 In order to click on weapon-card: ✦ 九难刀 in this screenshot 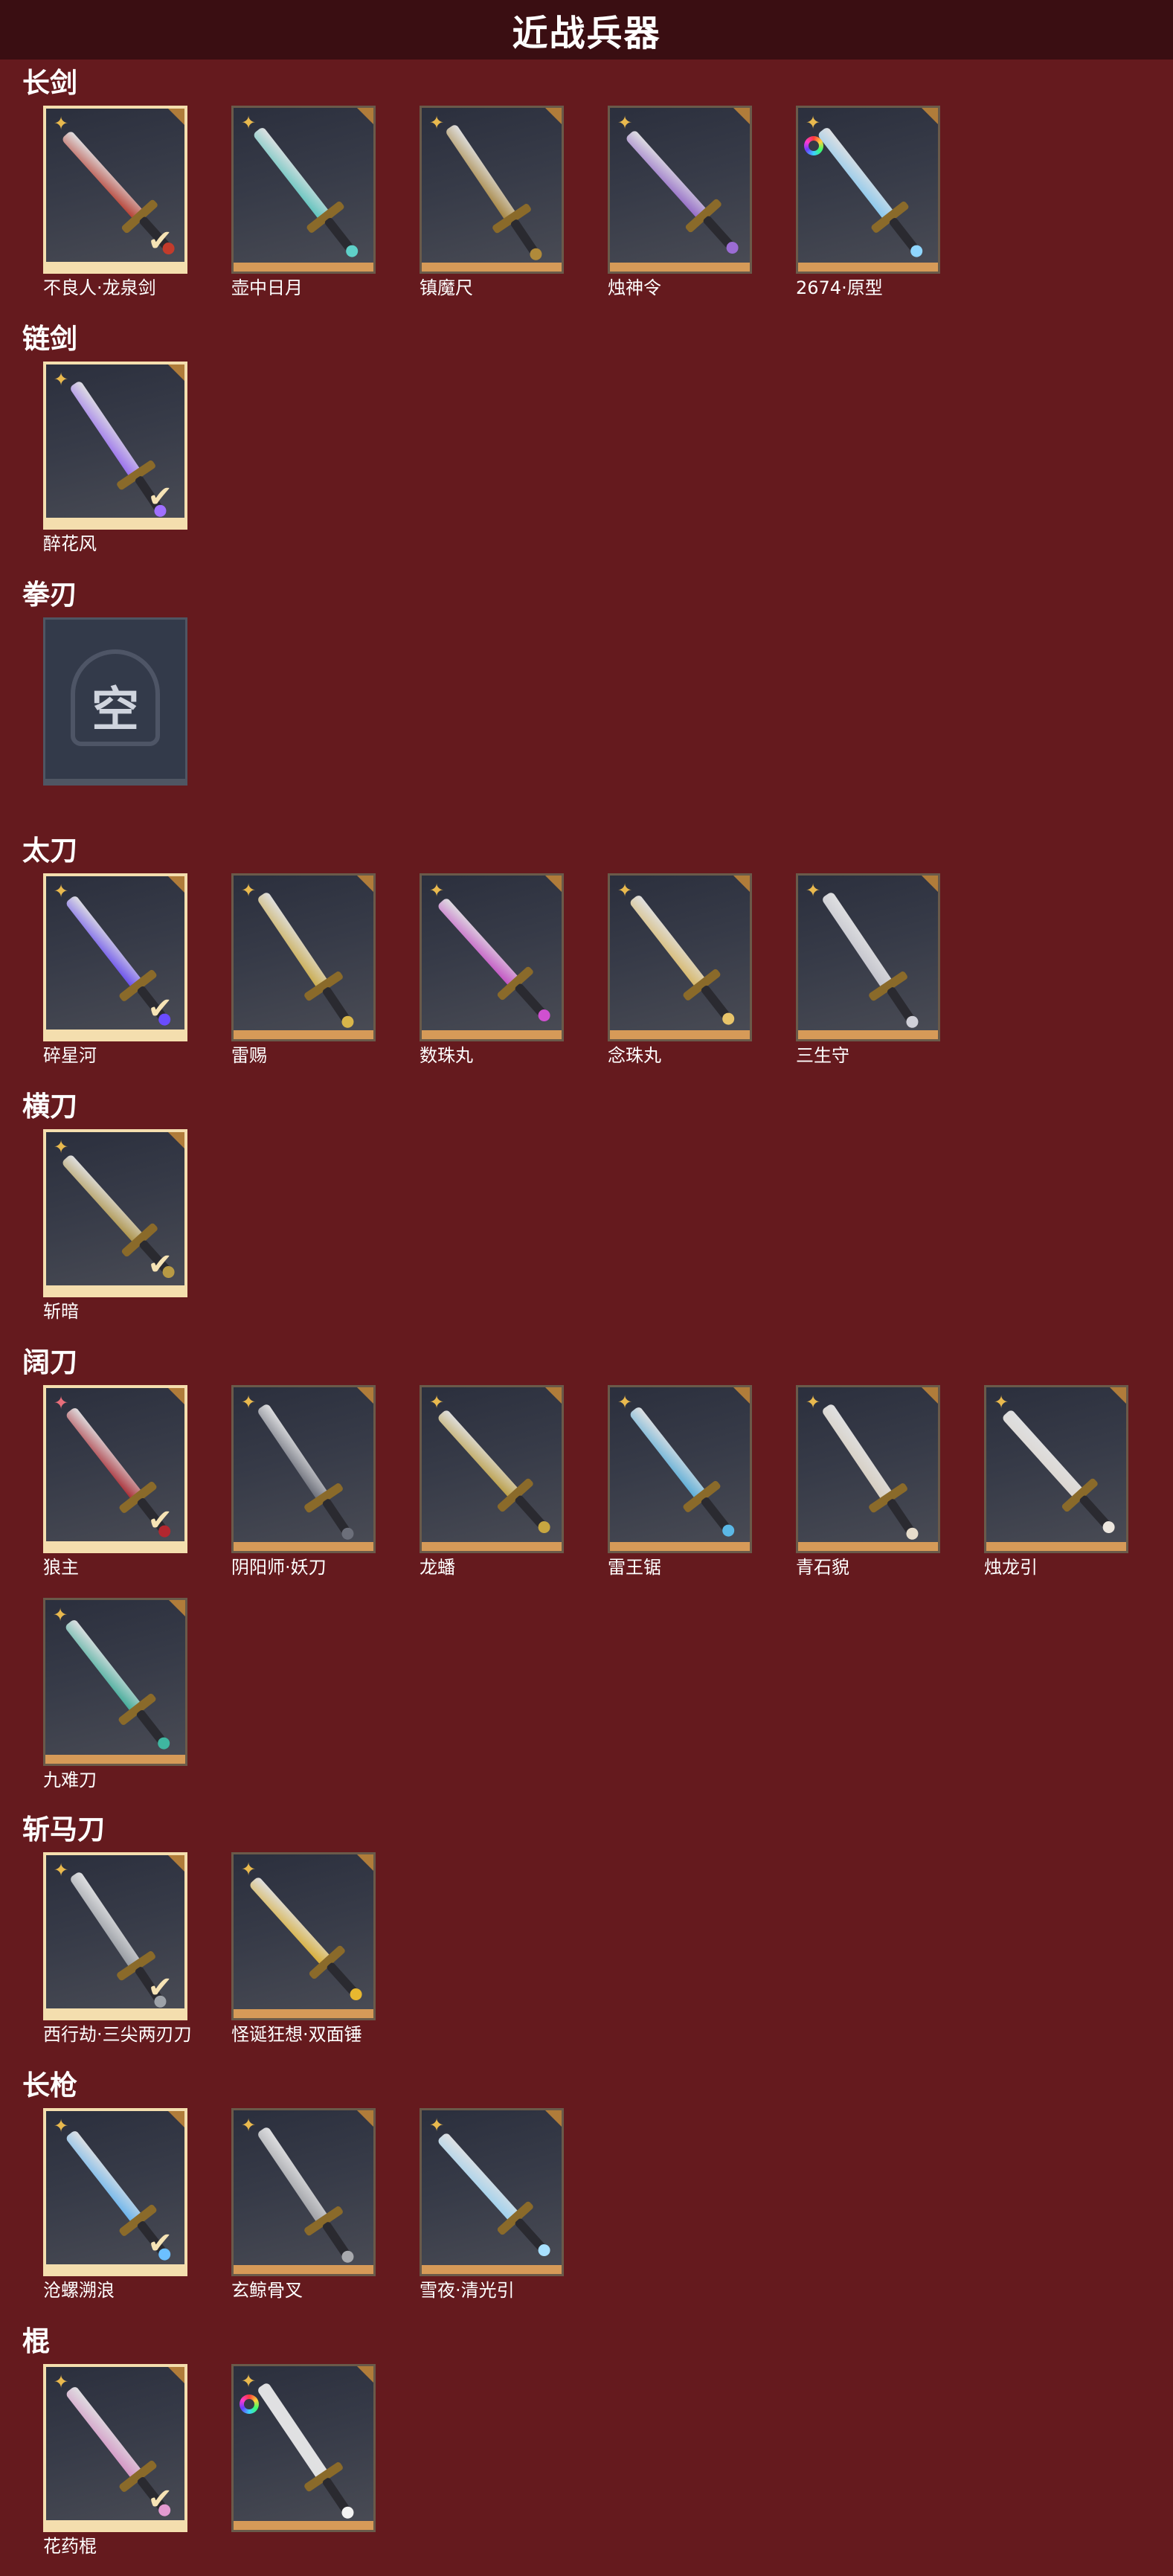, I will do `click(115, 1694)`.